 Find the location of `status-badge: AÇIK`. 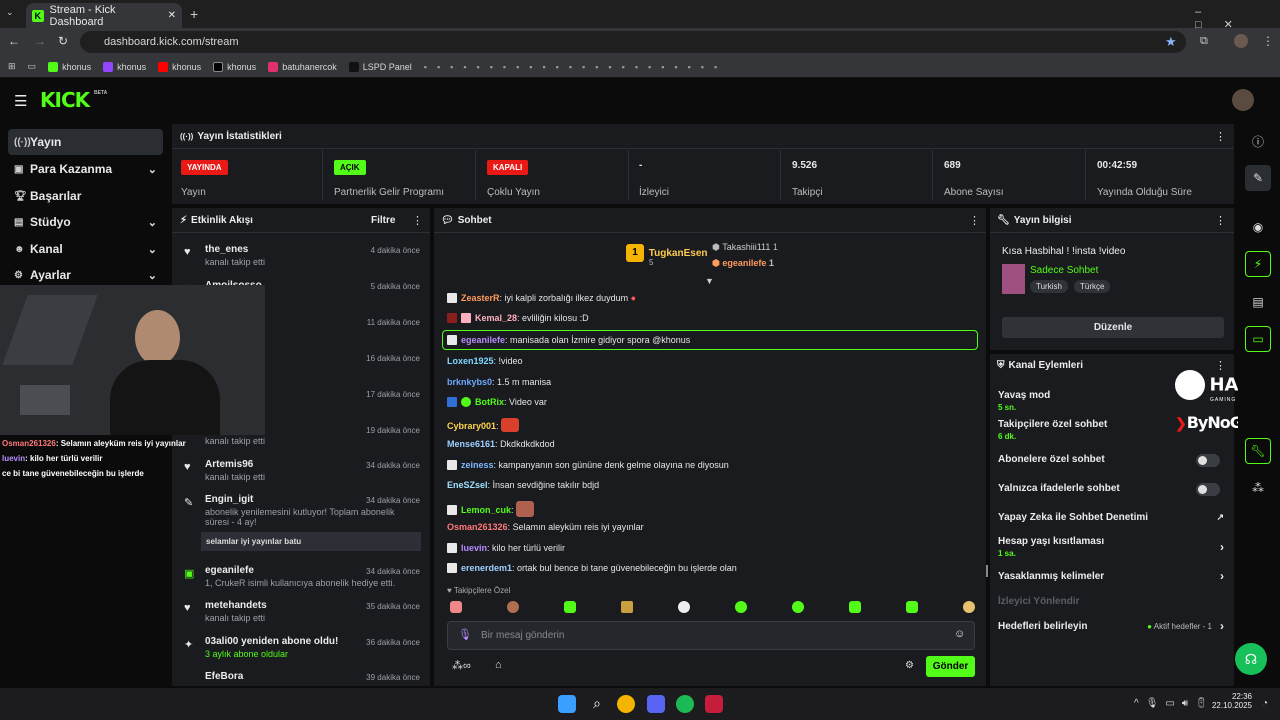

status-badge: AÇIK is located at coordinates (350, 167).